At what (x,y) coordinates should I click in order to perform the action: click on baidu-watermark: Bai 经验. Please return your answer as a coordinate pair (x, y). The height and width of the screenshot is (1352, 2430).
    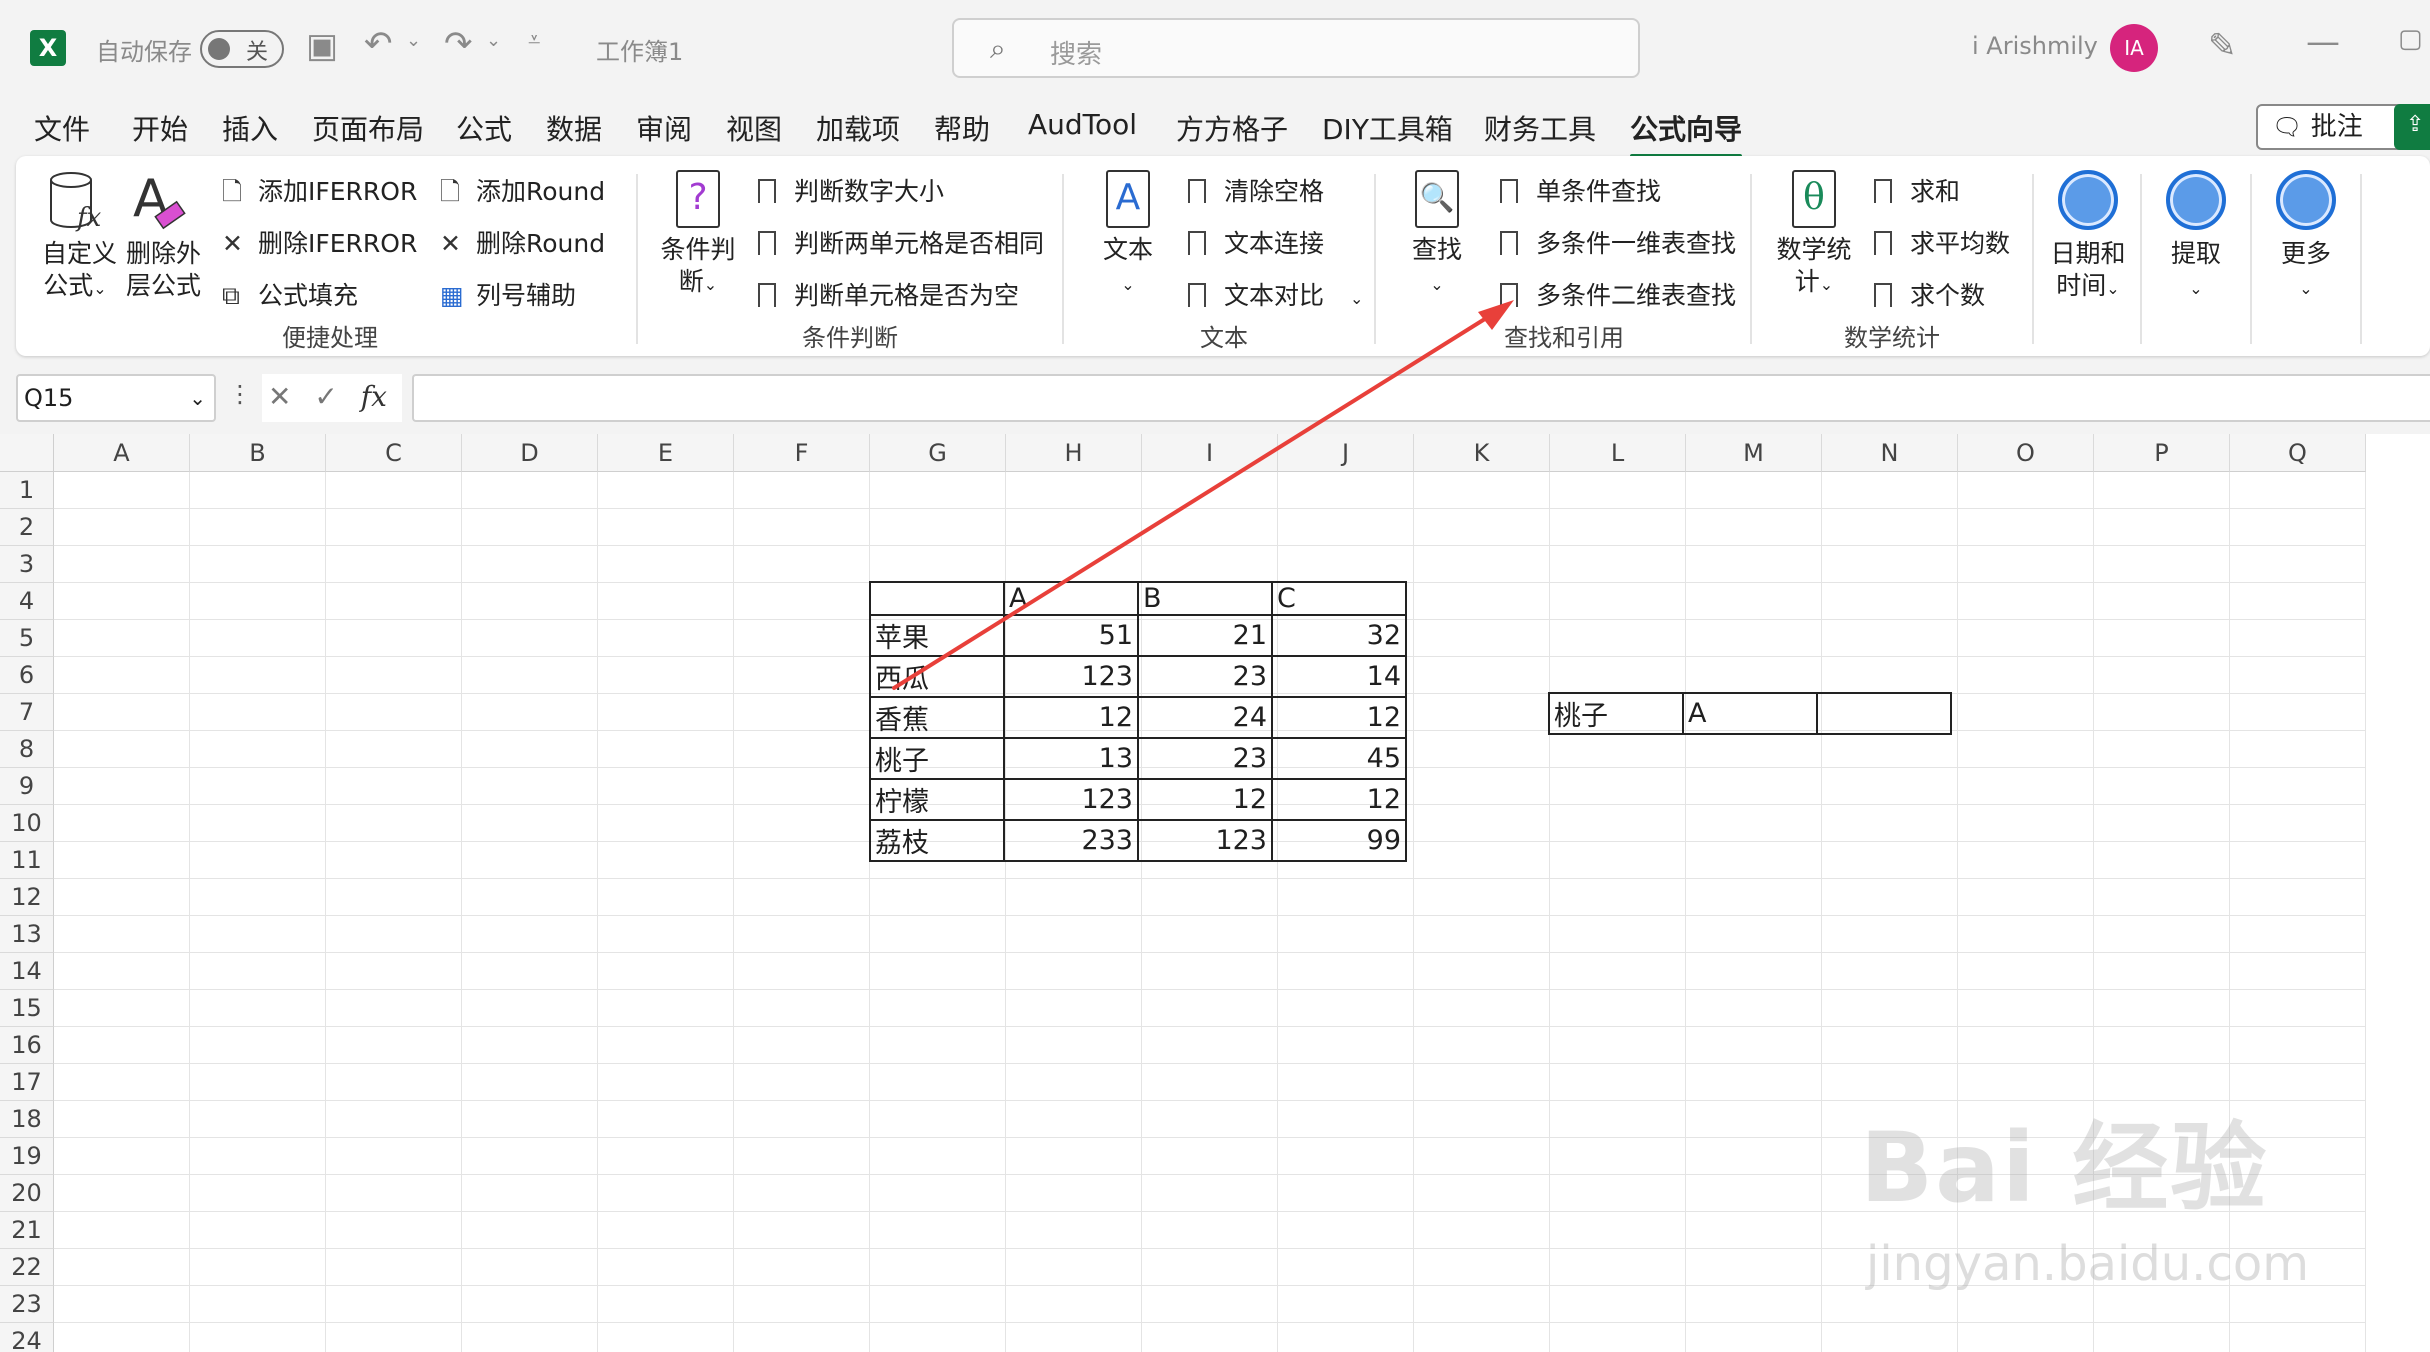
    Looking at the image, I should click on (2064, 1168).